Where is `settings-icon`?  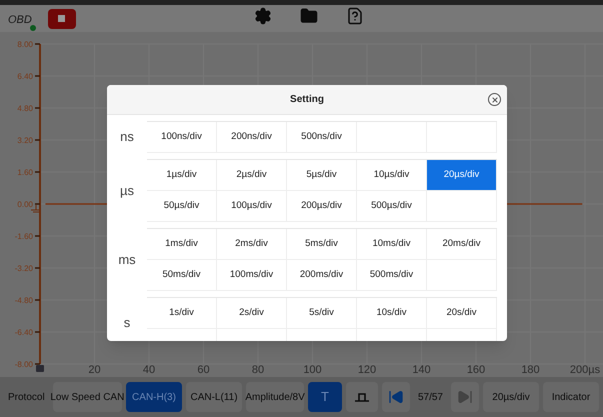 settings-icon is located at coordinates (263, 16).